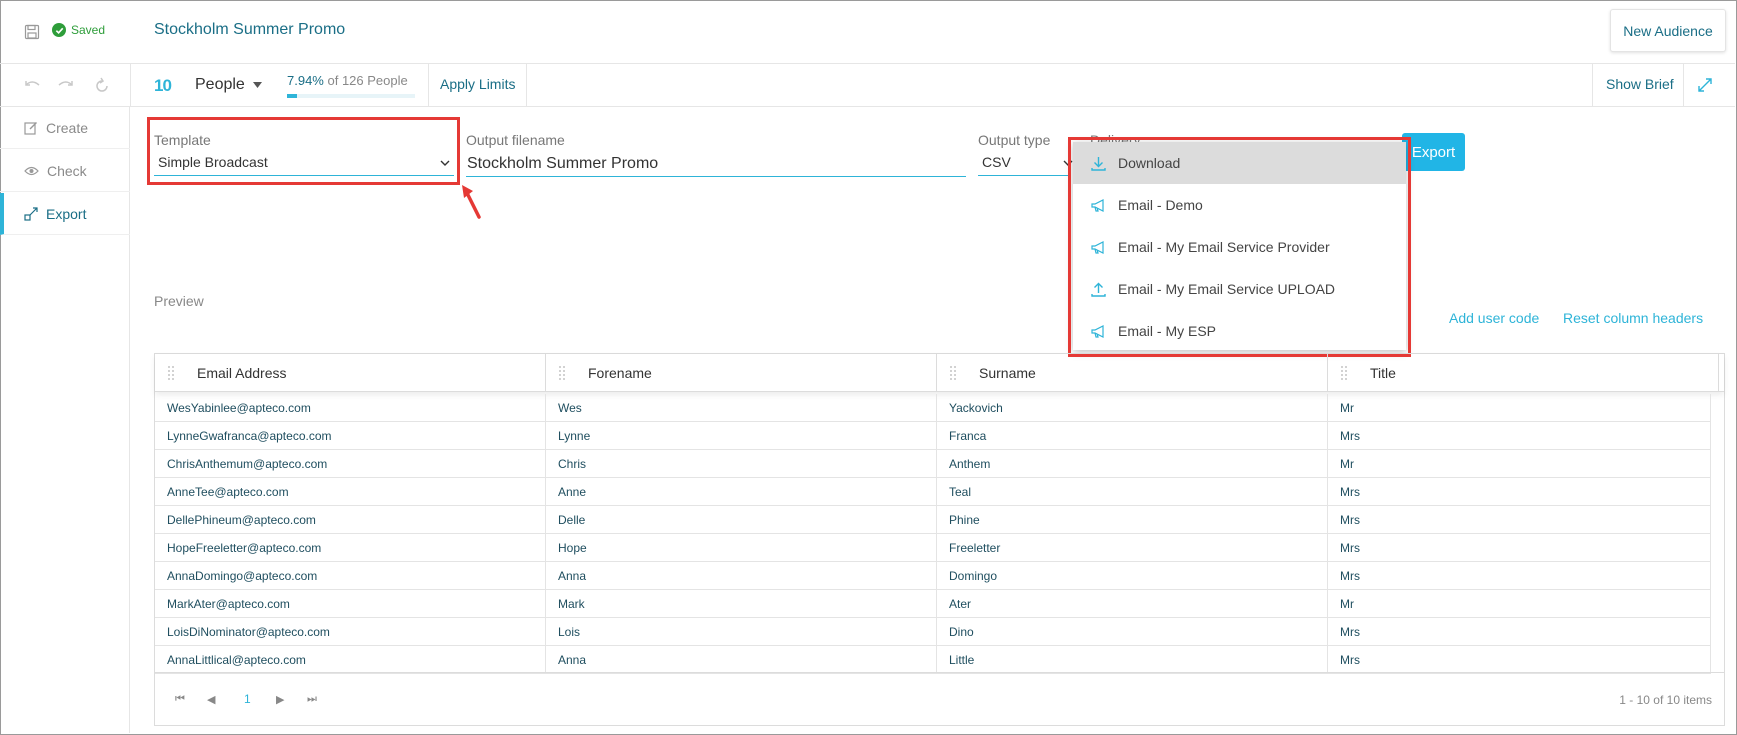  Describe the element at coordinates (1665, 700) in the screenshot. I see `items-count-info: 1 - 10 of 10 items` at that location.